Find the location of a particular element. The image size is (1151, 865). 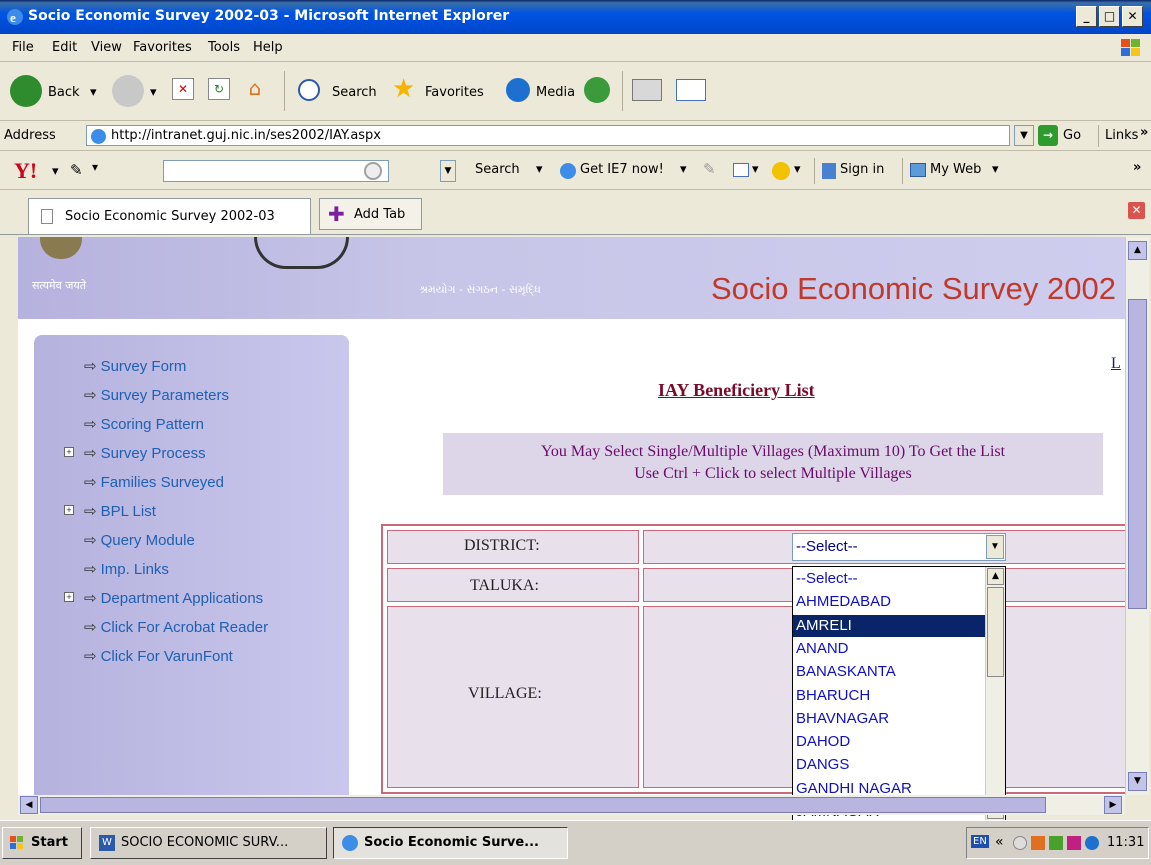

sidebar-item: ⇨ Families Surveyed is located at coordinates (154, 482).